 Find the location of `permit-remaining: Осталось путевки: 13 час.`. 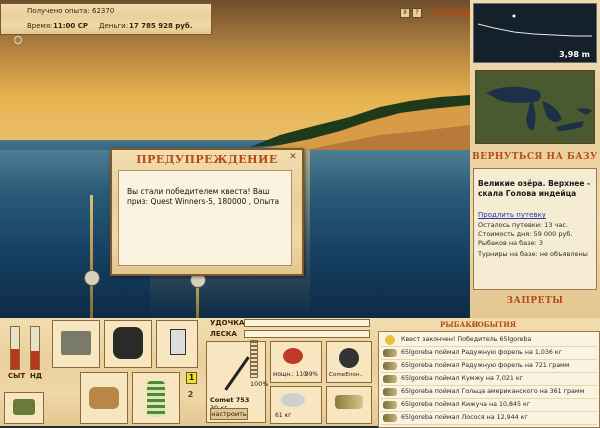

permit-remaining: Осталось путевки: 13 час. is located at coordinates (523, 225).